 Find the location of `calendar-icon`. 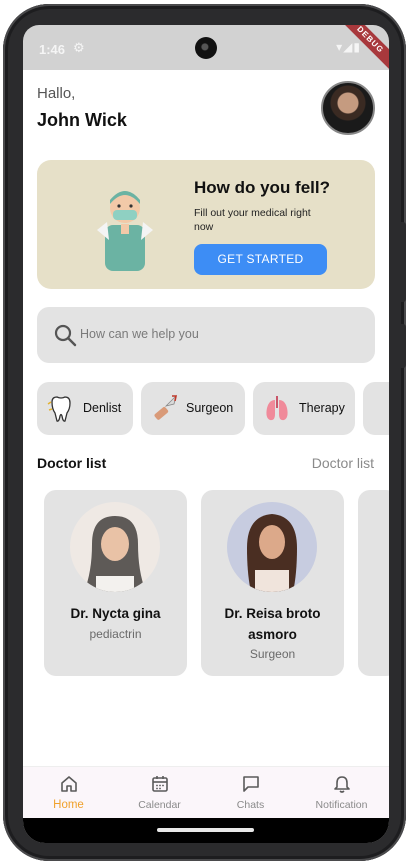

calendar-icon is located at coordinates (160, 784).